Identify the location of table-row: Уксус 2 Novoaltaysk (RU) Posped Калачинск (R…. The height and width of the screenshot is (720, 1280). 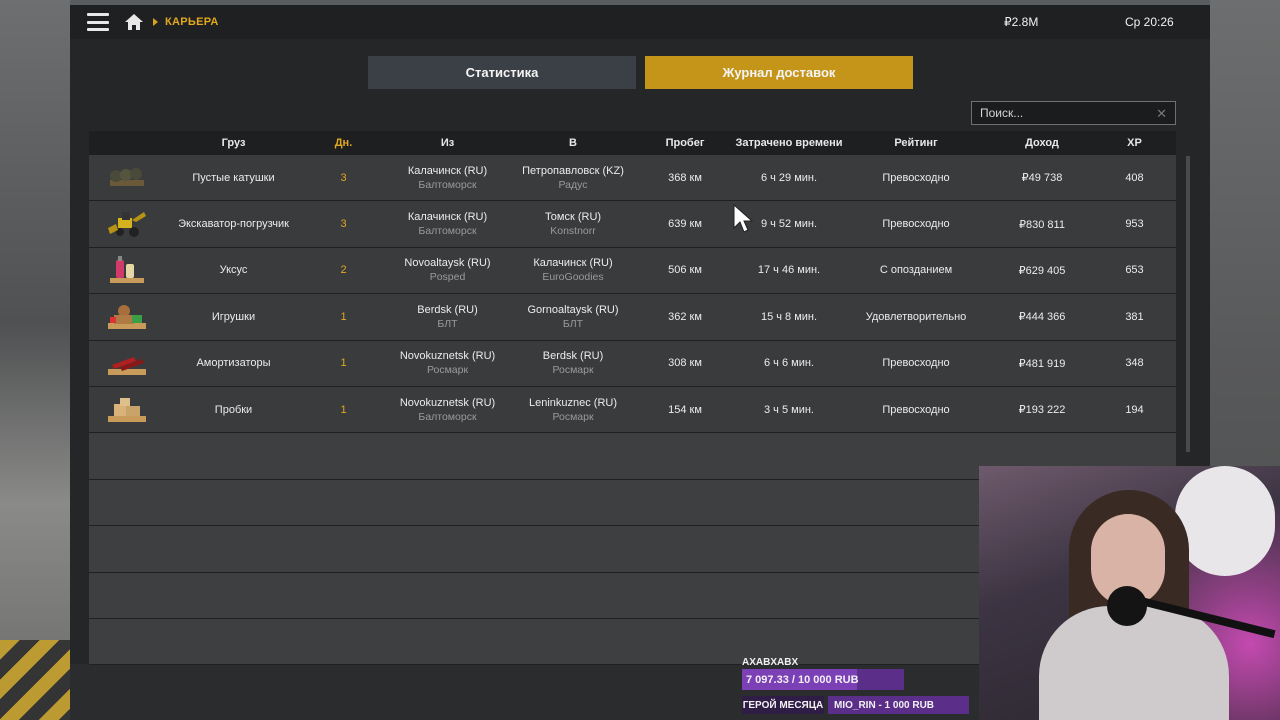
(632, 271).